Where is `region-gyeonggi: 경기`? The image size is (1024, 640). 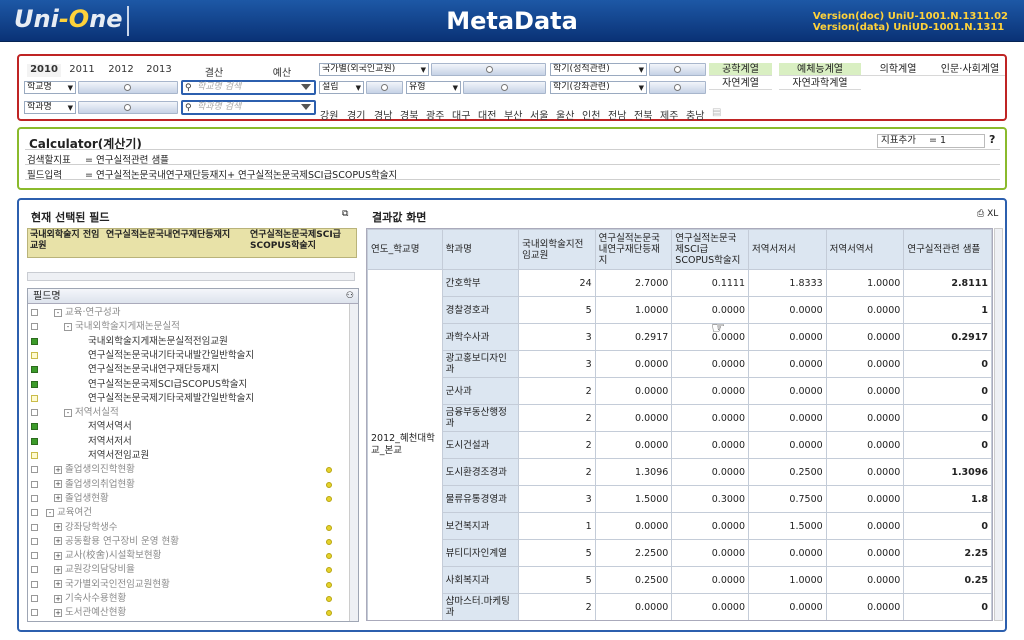
region-gyeonggi: 경기 is located at coordinates (356, 114).